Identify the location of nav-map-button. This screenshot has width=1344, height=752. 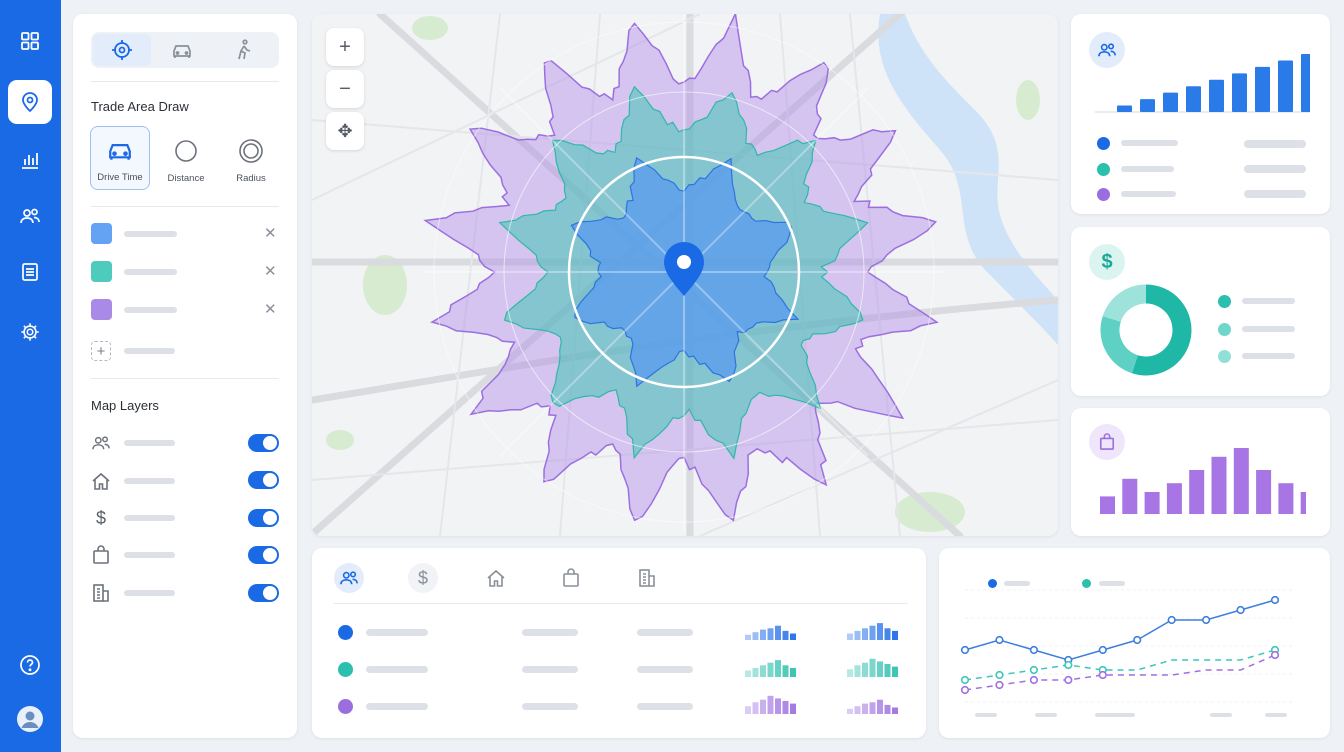
(30, 102).